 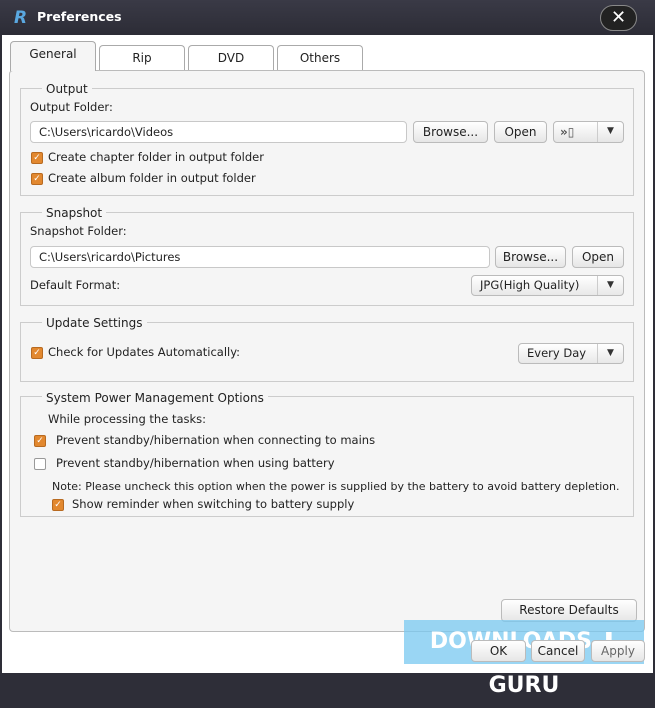 What do you see at coordinates (156, 157) in the screenshot?
I see `chapter-folder-label: Create chapter folder in output folder` at bounding box center [156, 157].